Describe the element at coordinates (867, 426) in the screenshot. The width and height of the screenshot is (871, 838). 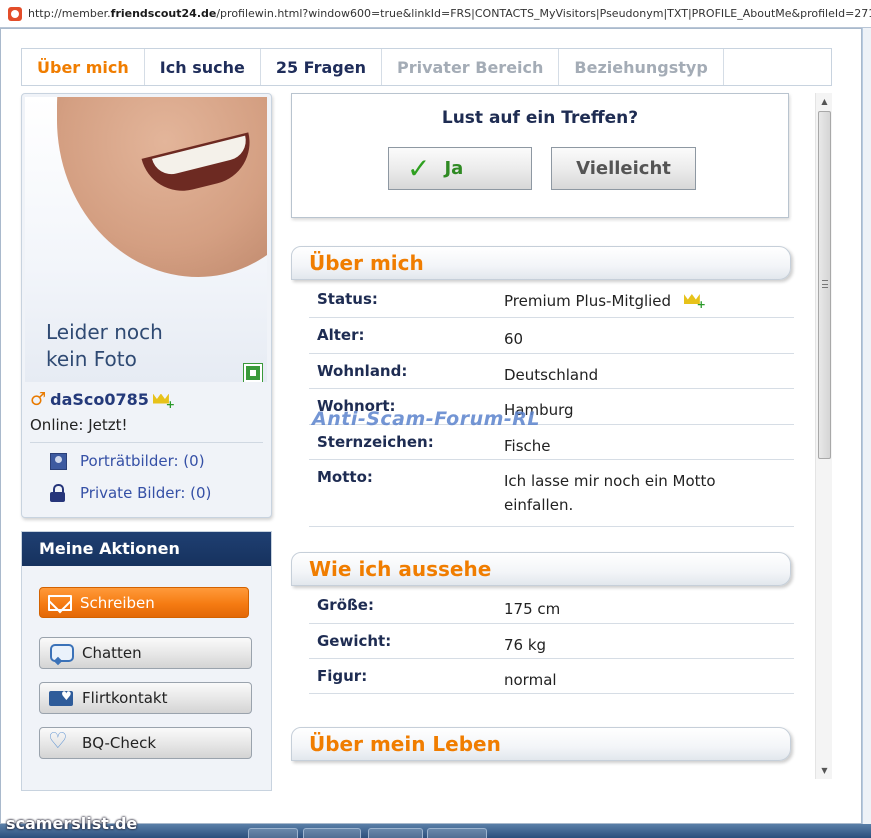
I see `window-edge` at that location.